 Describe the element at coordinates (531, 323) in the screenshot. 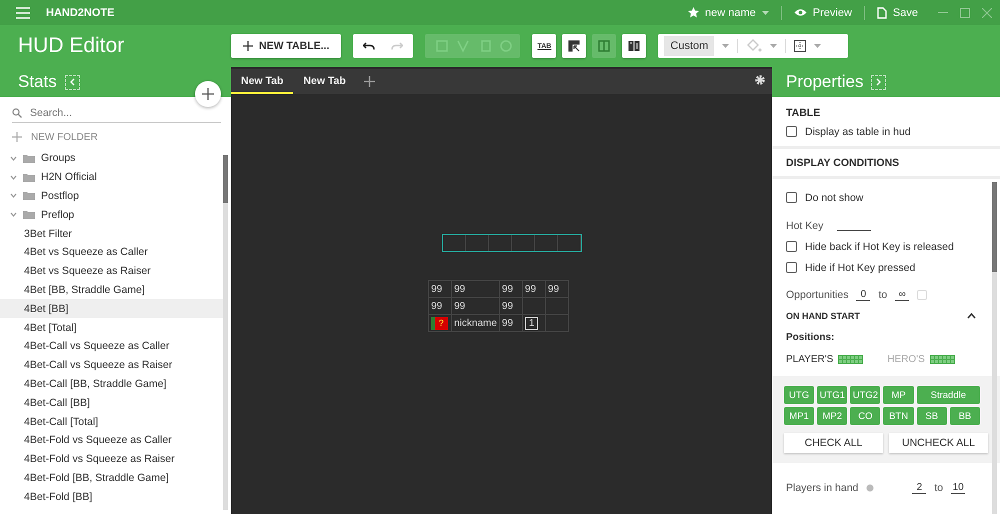

I see `hud-value: 1` at that location.